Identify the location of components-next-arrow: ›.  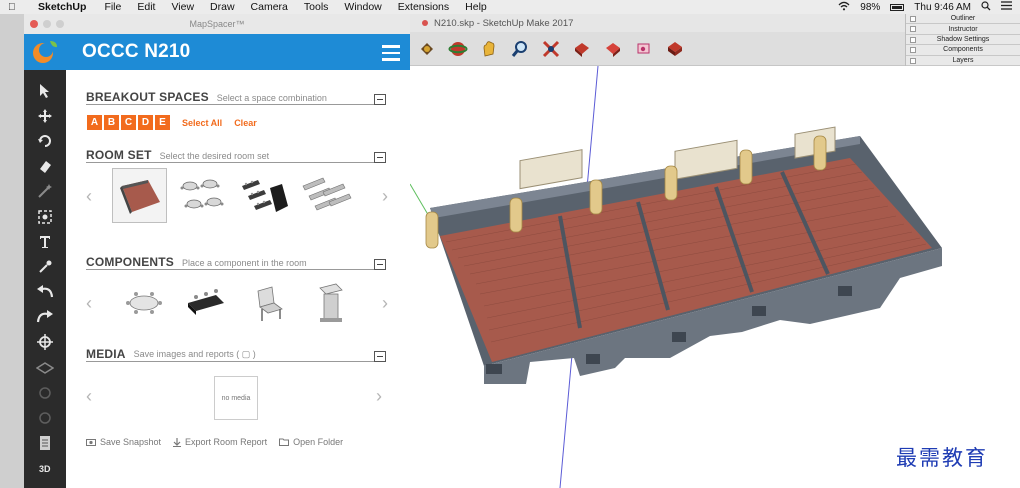
(385, 303).